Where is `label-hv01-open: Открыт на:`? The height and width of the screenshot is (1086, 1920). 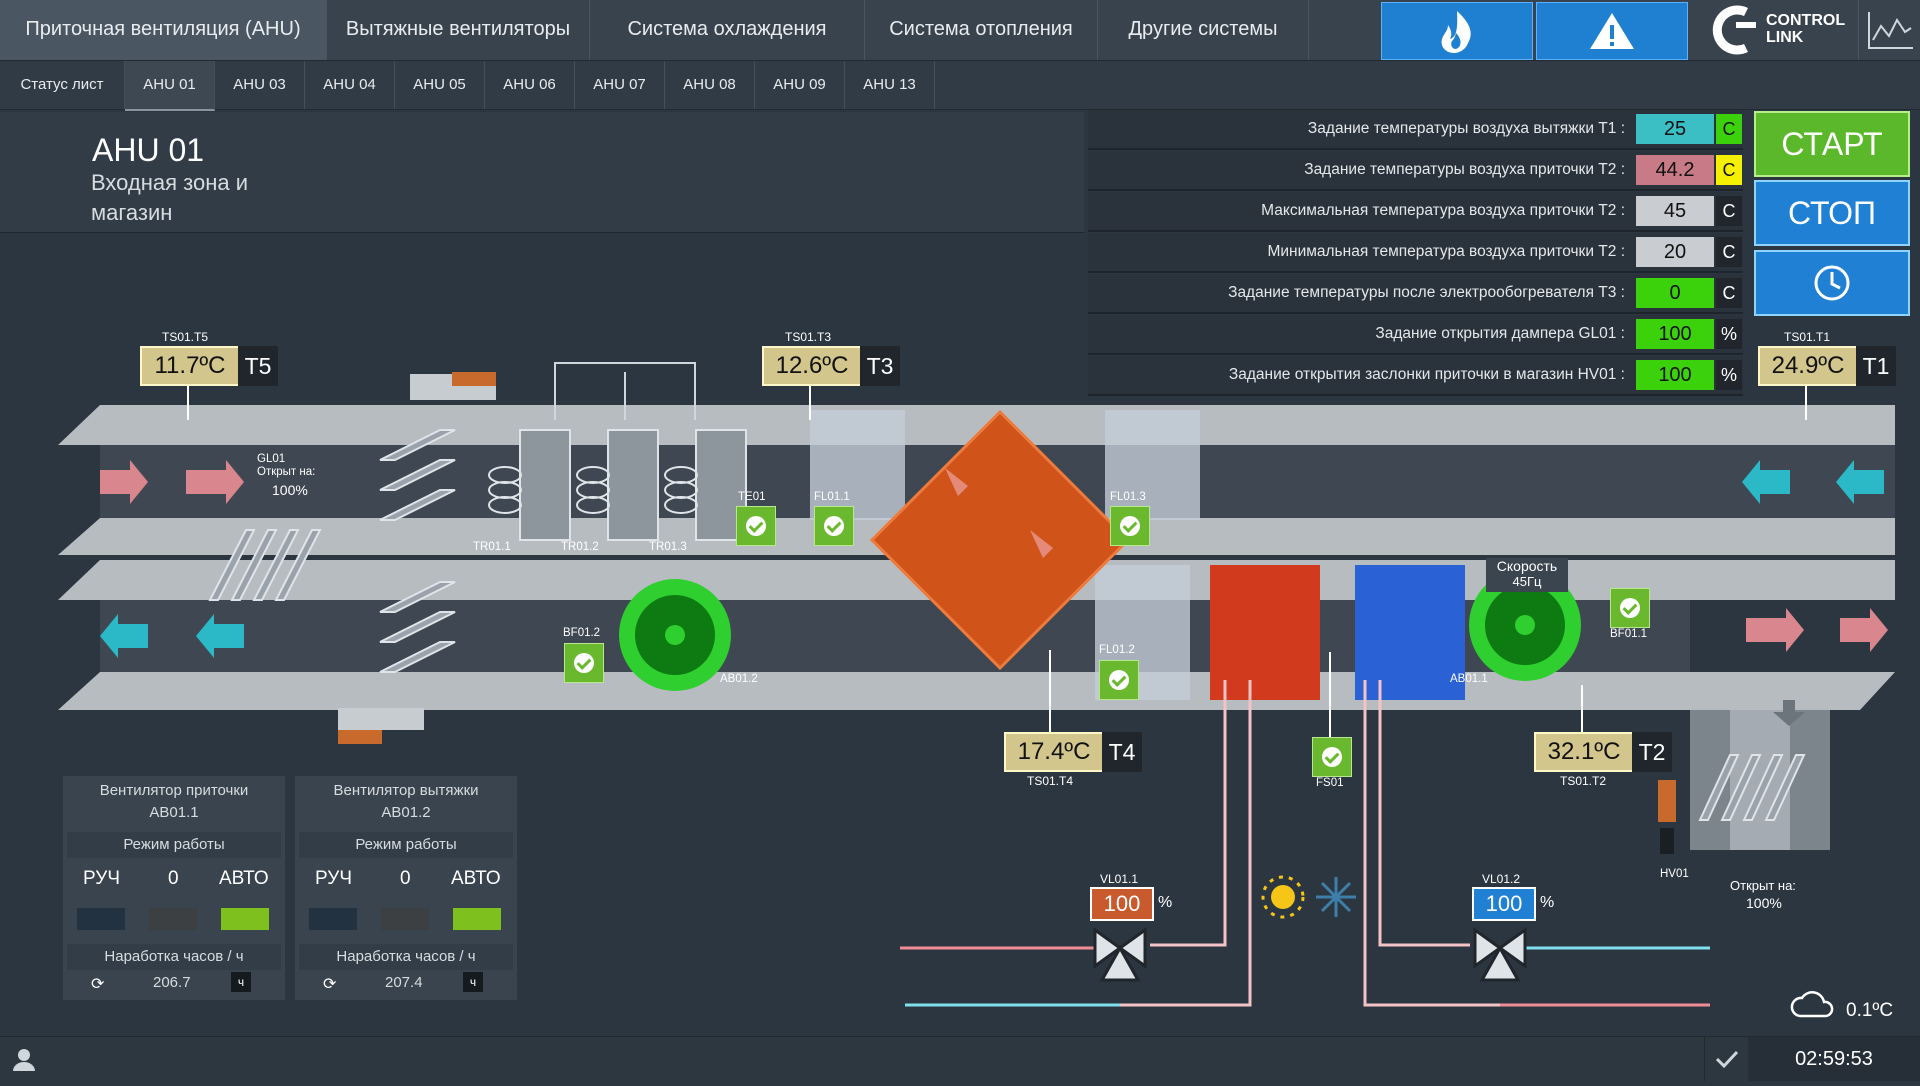 label-hv01-open: Открыт на: is located at coordinates (1763, 885).